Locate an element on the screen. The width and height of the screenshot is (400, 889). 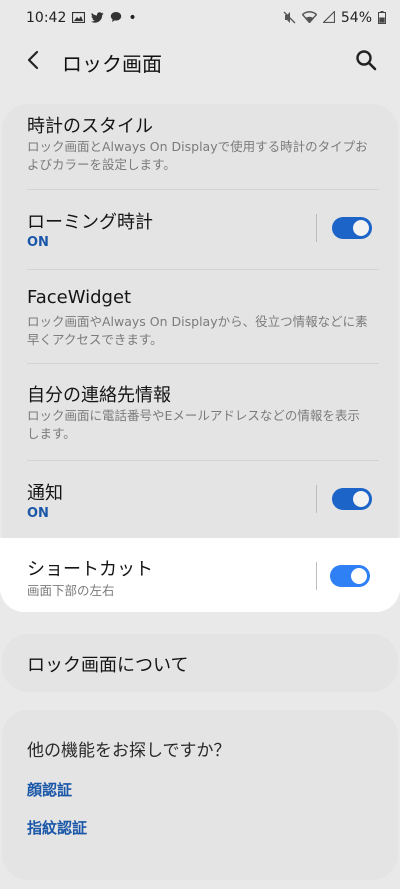
more-features-title: 他の機能をお探しですか？ is located at coordinates (129, 751).